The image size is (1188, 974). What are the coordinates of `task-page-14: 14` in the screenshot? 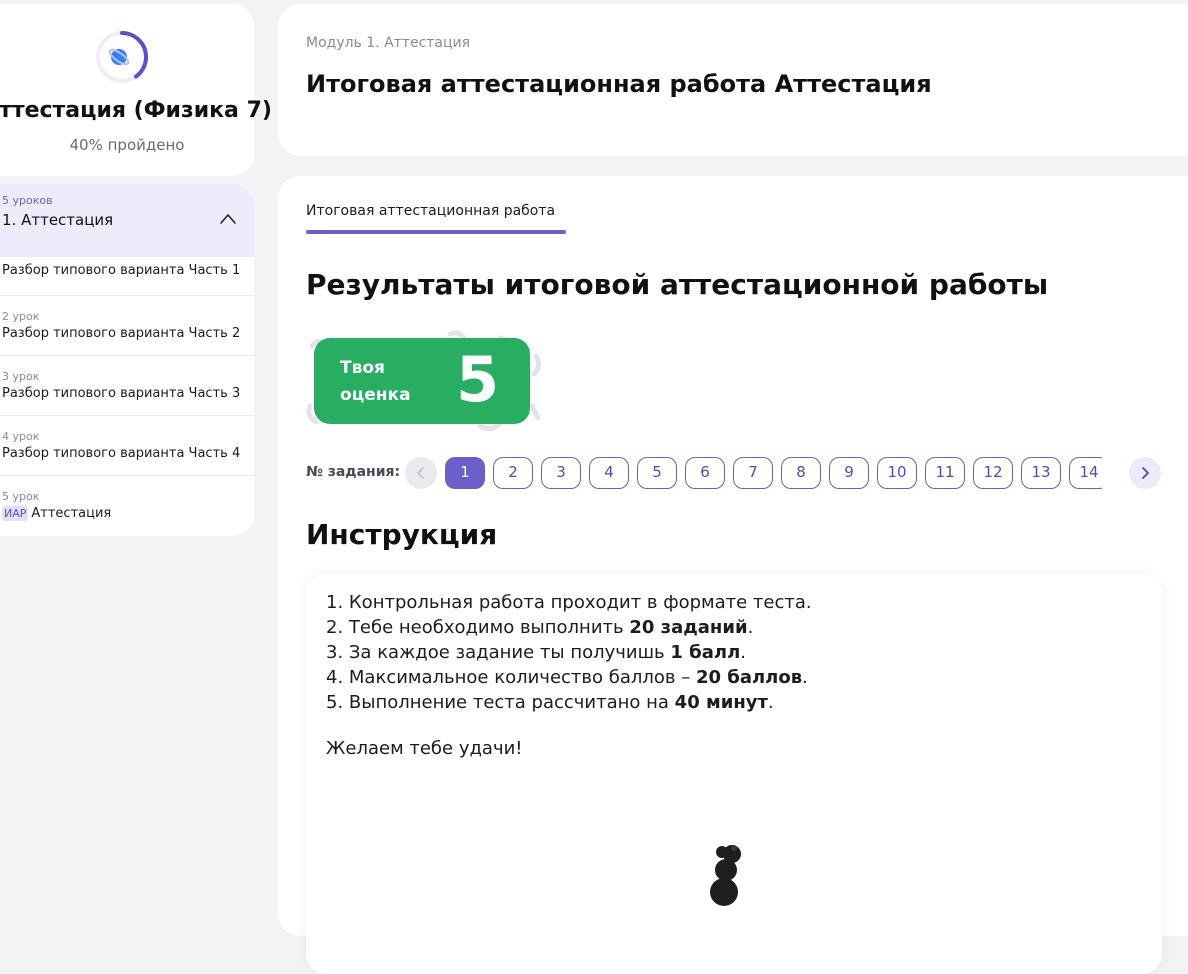 It's located at (1085, 473).